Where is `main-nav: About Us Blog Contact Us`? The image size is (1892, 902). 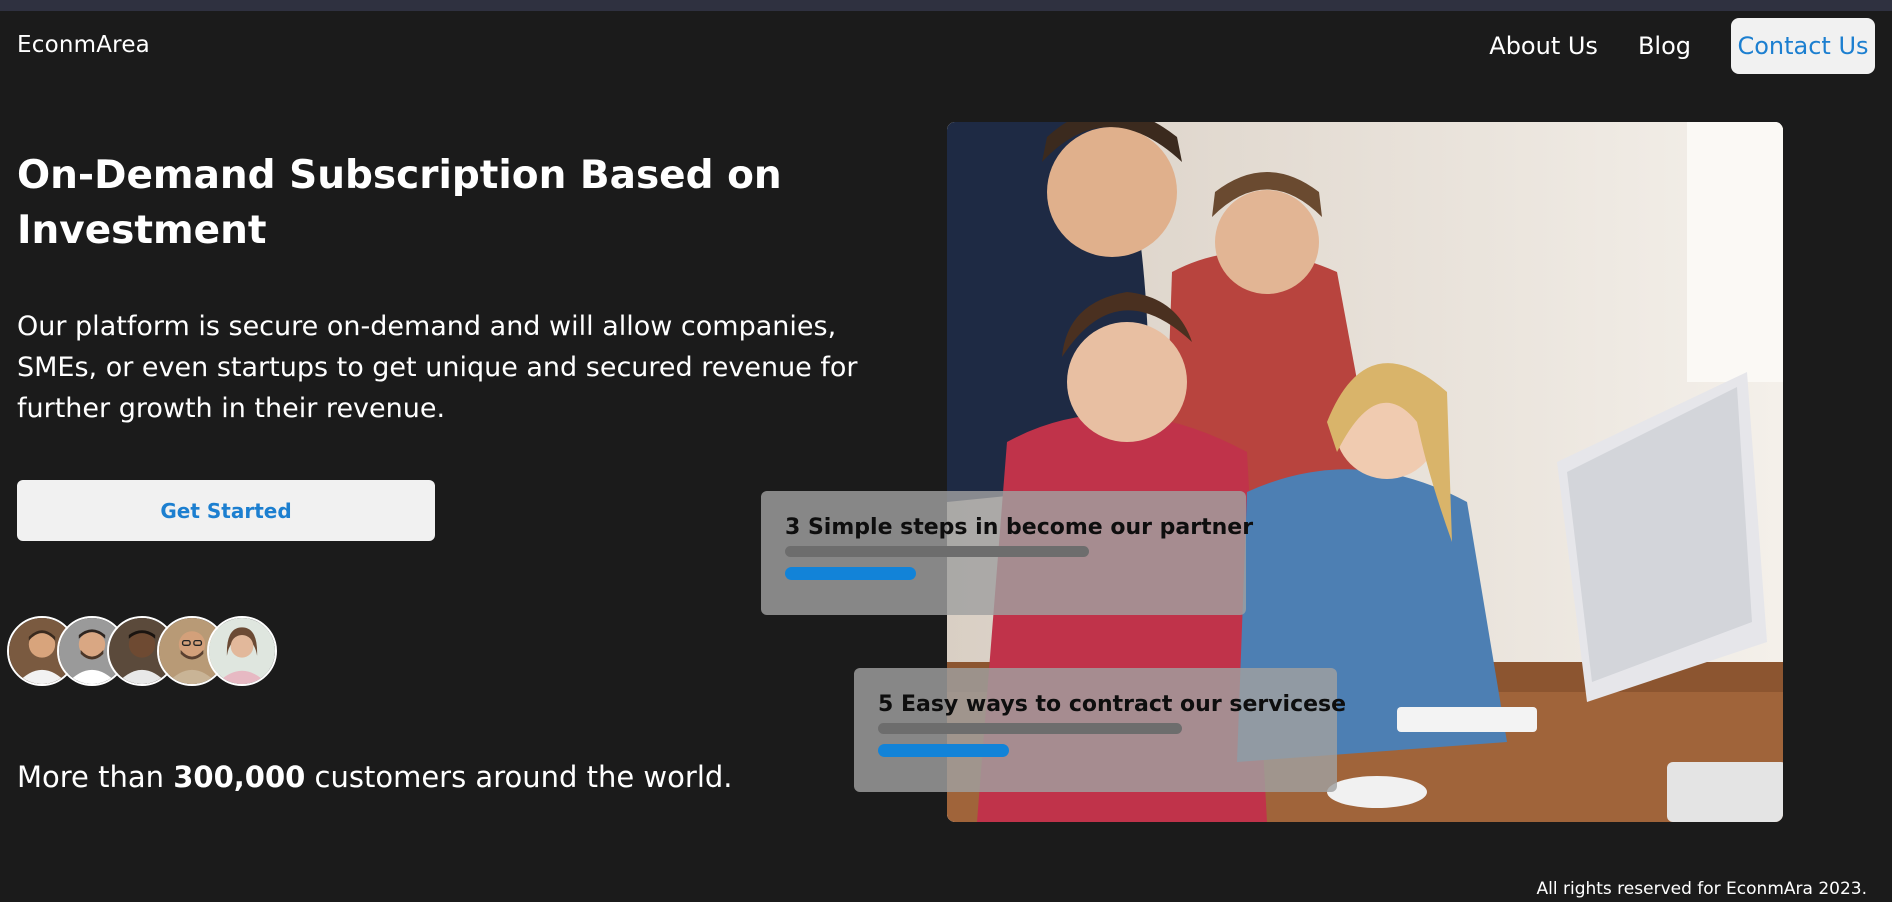
main-nav: About Us Blog Contact Us is located at coordinates (1662, 46).